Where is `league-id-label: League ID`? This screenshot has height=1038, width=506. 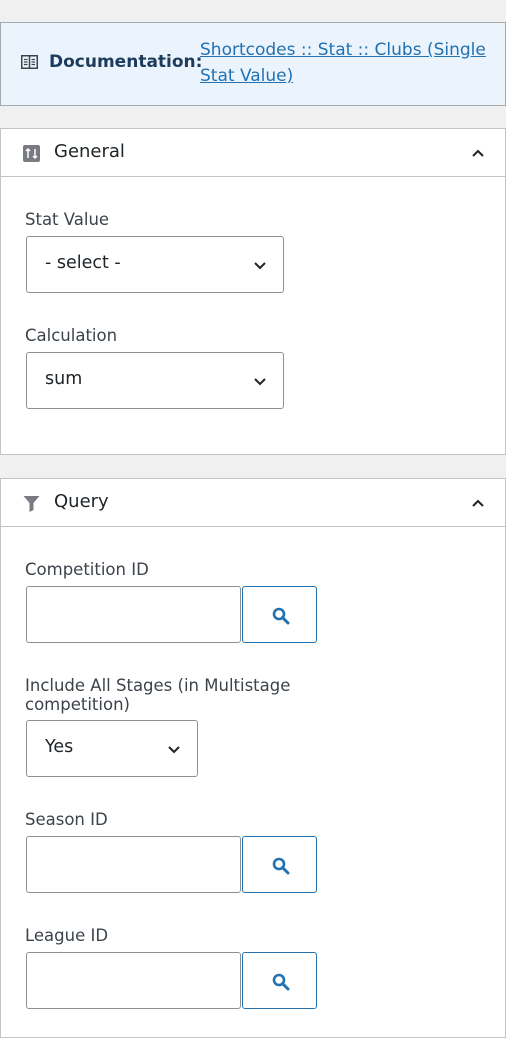 league-id-label: League ID is located at coordinates (67, 935).